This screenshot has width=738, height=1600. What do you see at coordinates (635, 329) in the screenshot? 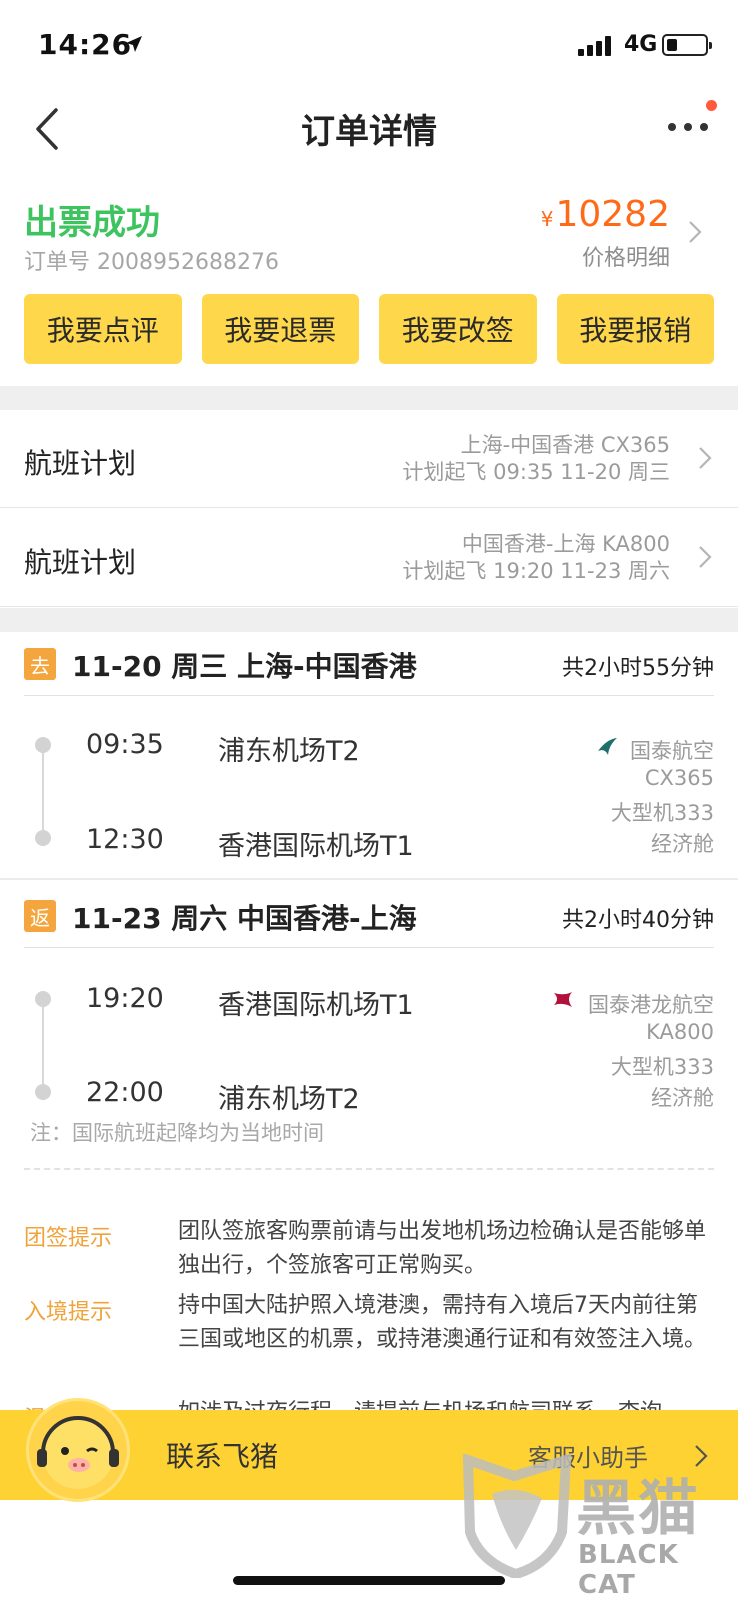
I see `reimburse-button: 我要报销` at bounding box center [635, 329].